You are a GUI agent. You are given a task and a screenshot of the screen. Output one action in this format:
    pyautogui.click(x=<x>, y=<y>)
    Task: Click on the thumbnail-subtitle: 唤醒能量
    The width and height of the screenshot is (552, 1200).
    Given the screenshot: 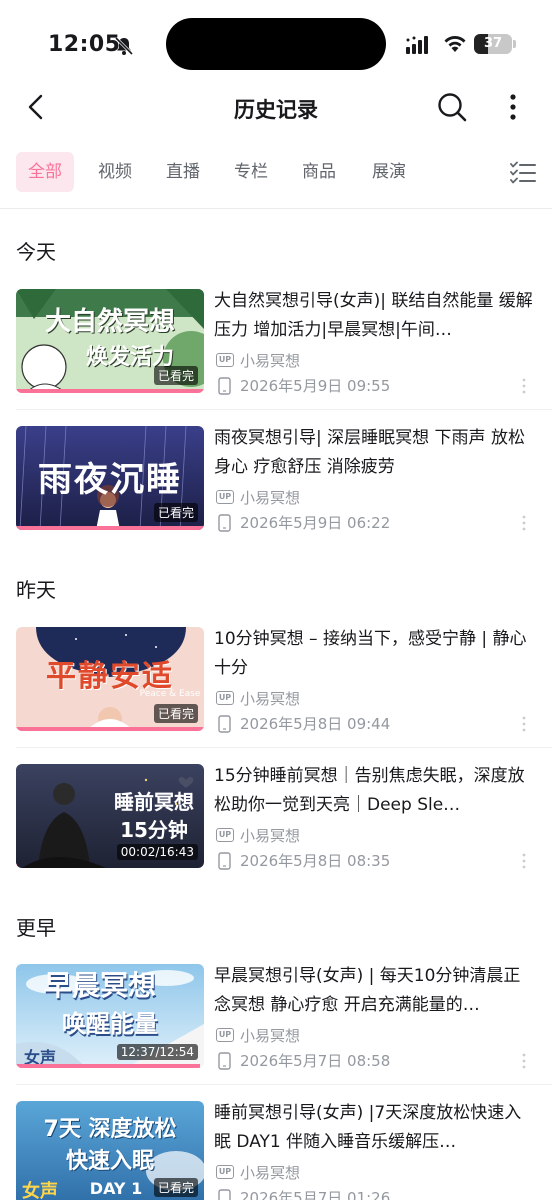 What is the action you would take?
    pyautogui.click(x=110, y=1024)
    